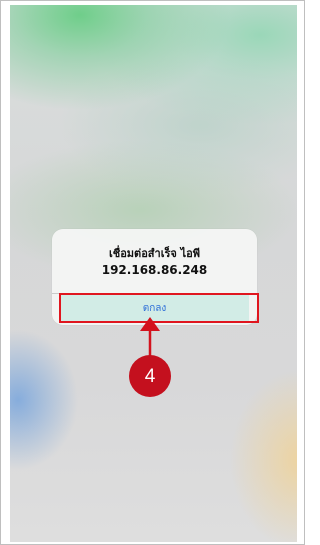  What do you see at coordinates (154, 293) in the screenshot?
I see `dialog-divider` at bounding box center [154, 293].